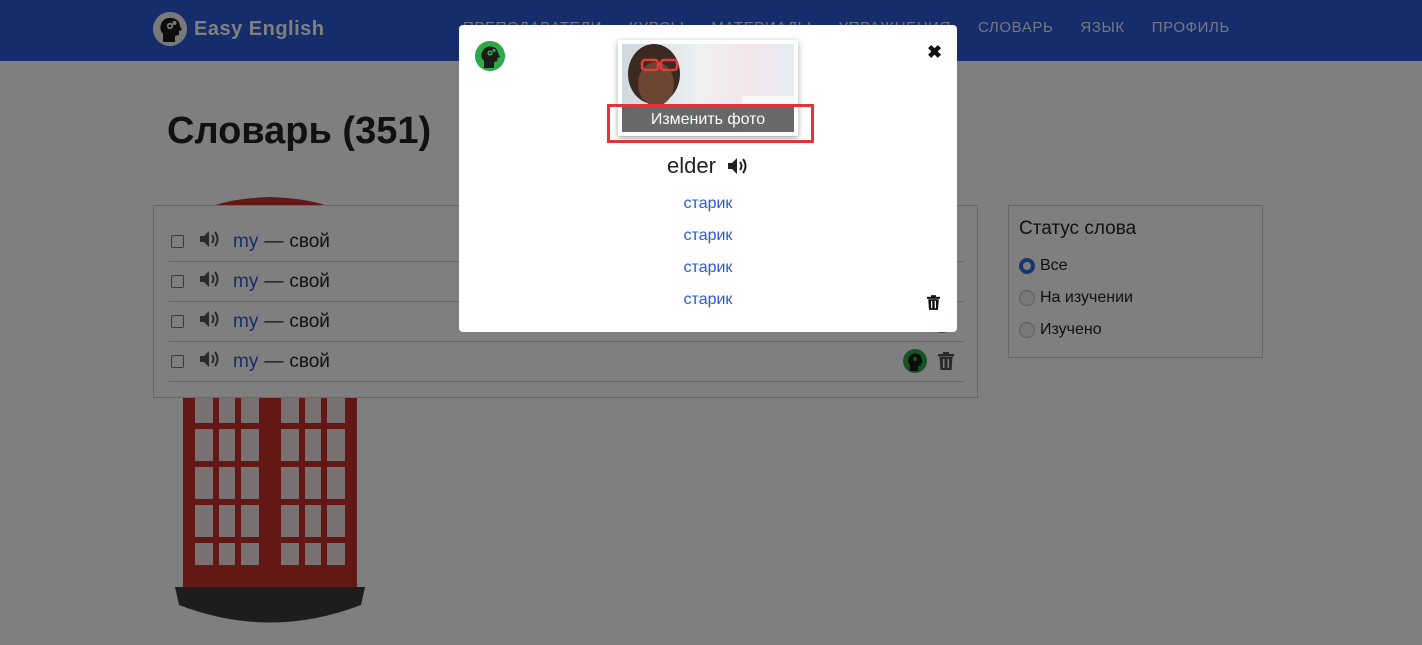  Describe the element at coordinates (691, 165) in the screenshot. I see `modal-word-text: elder` at that location.